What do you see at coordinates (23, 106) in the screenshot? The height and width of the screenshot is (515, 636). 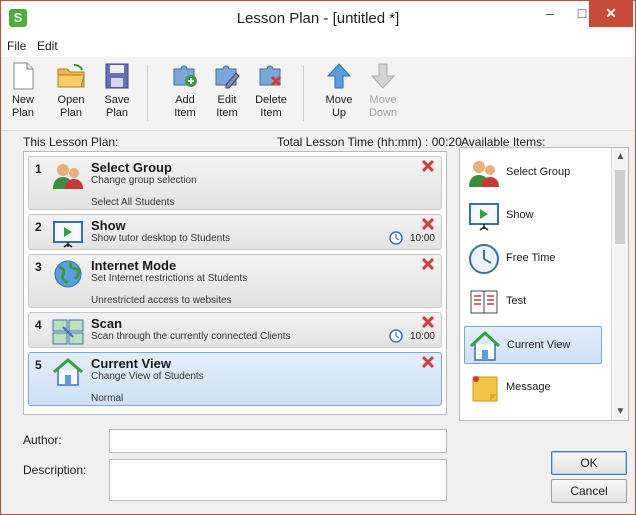 I see `new-plan-label: New Plan` at bounding box center [23, 106].